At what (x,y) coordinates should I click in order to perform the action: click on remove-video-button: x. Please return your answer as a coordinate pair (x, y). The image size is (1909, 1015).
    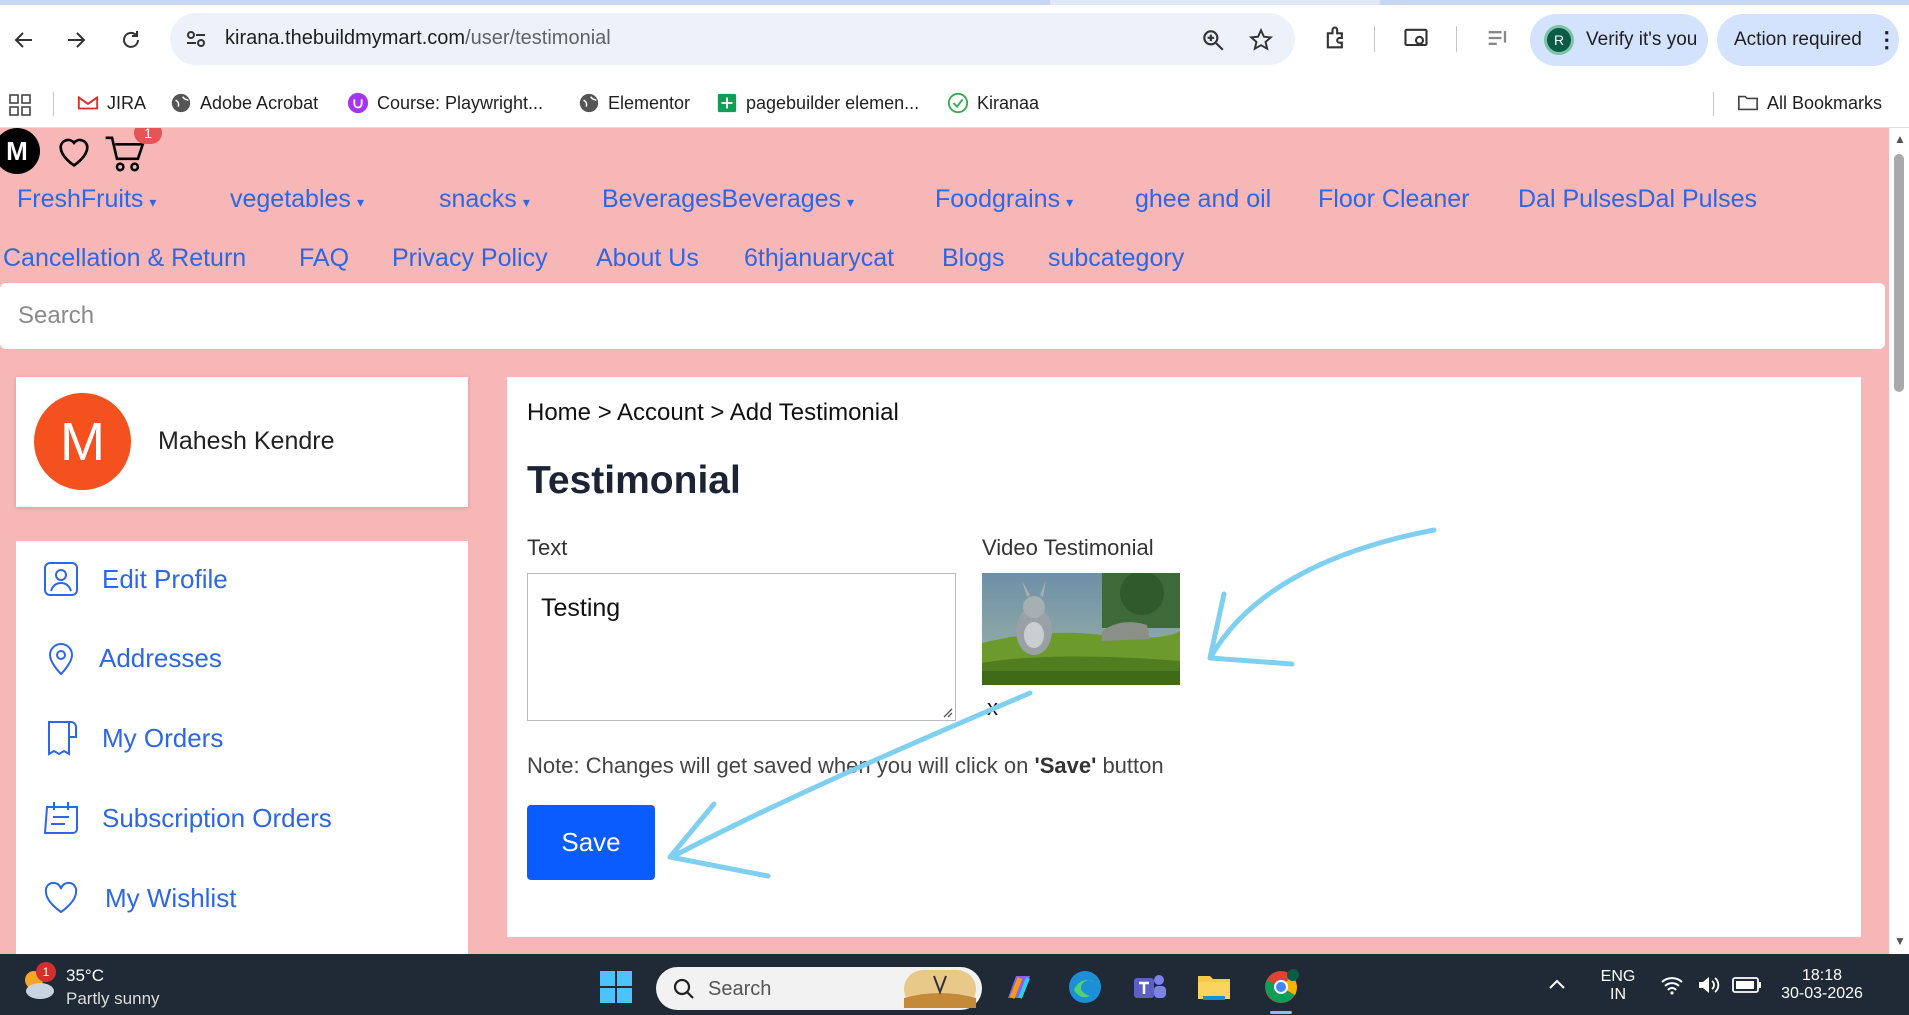
    Looking at the image, I should click on (992, 708).